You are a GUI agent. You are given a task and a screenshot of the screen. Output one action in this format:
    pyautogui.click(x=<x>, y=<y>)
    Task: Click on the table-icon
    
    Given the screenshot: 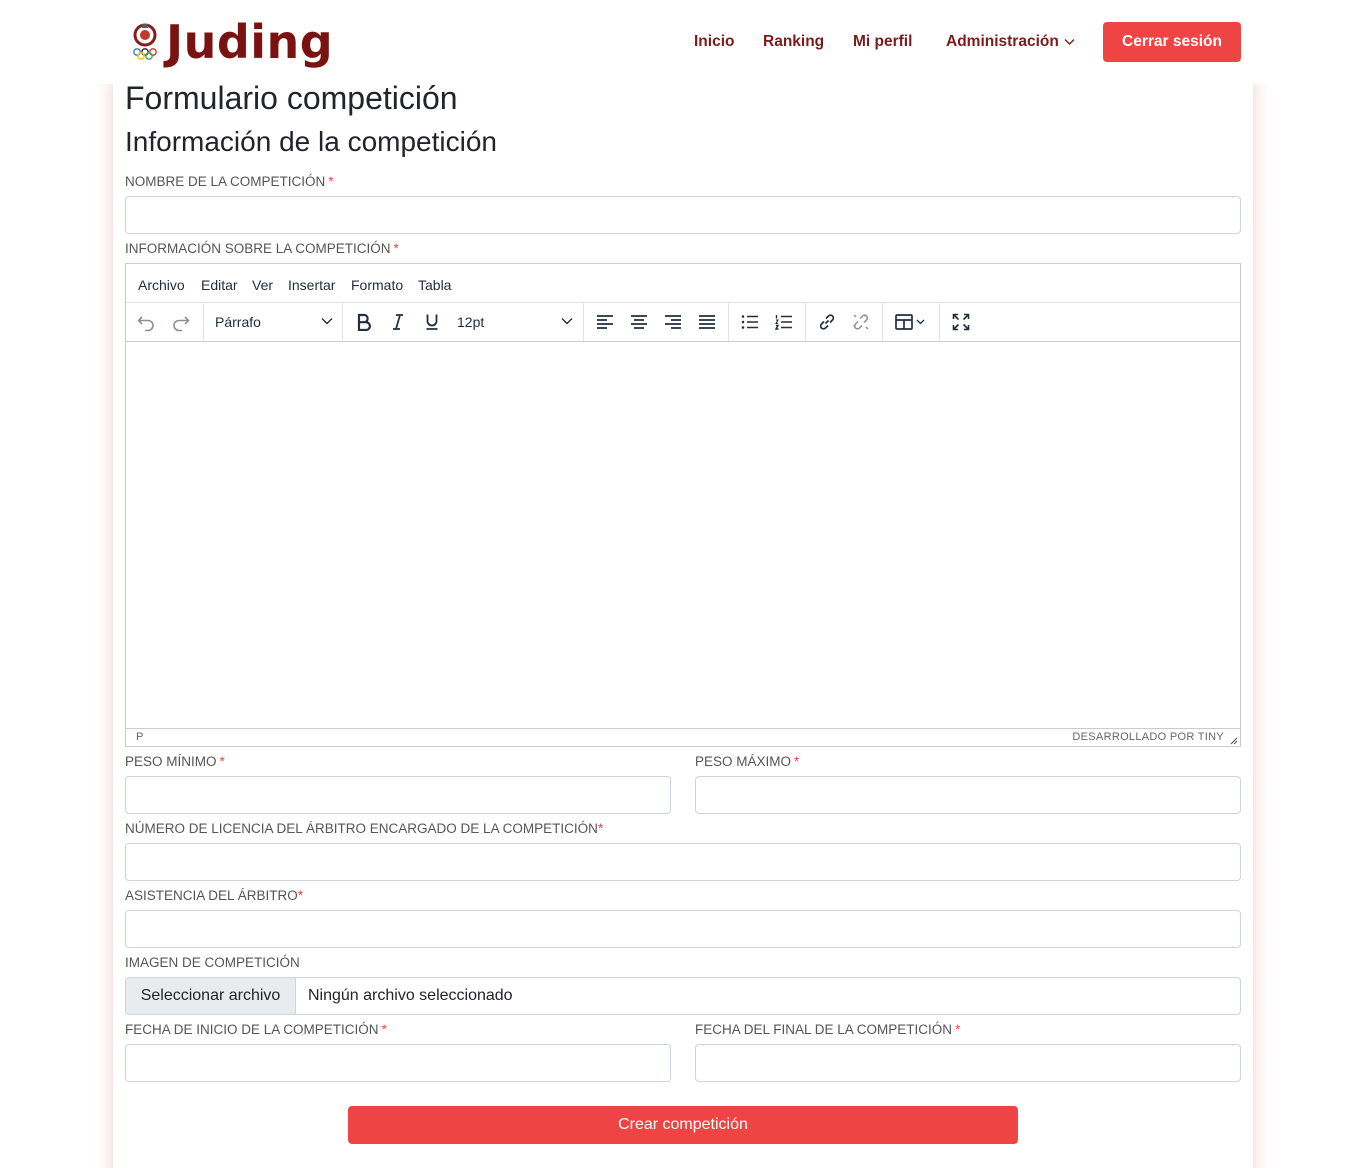 What is the action you would take?
    pyautogui.click(x=910, y=322)
    